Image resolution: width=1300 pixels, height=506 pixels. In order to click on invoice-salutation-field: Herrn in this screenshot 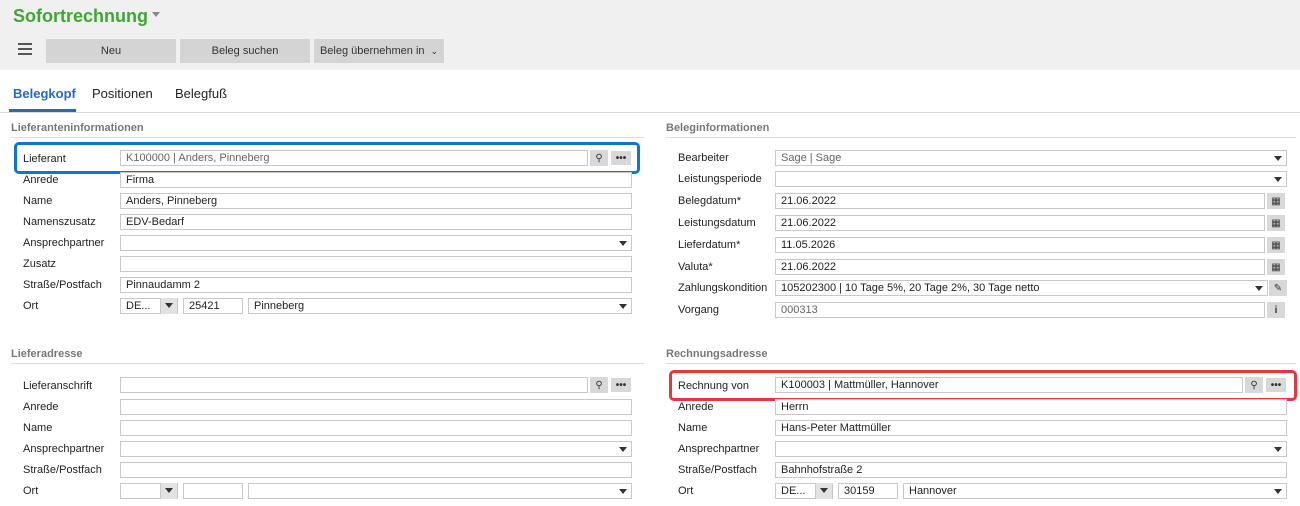, I will do `click(1031, 407)`.